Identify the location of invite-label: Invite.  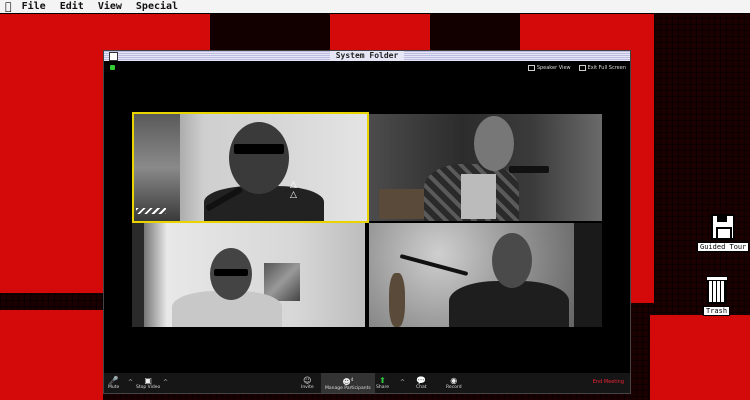
(307, 387).